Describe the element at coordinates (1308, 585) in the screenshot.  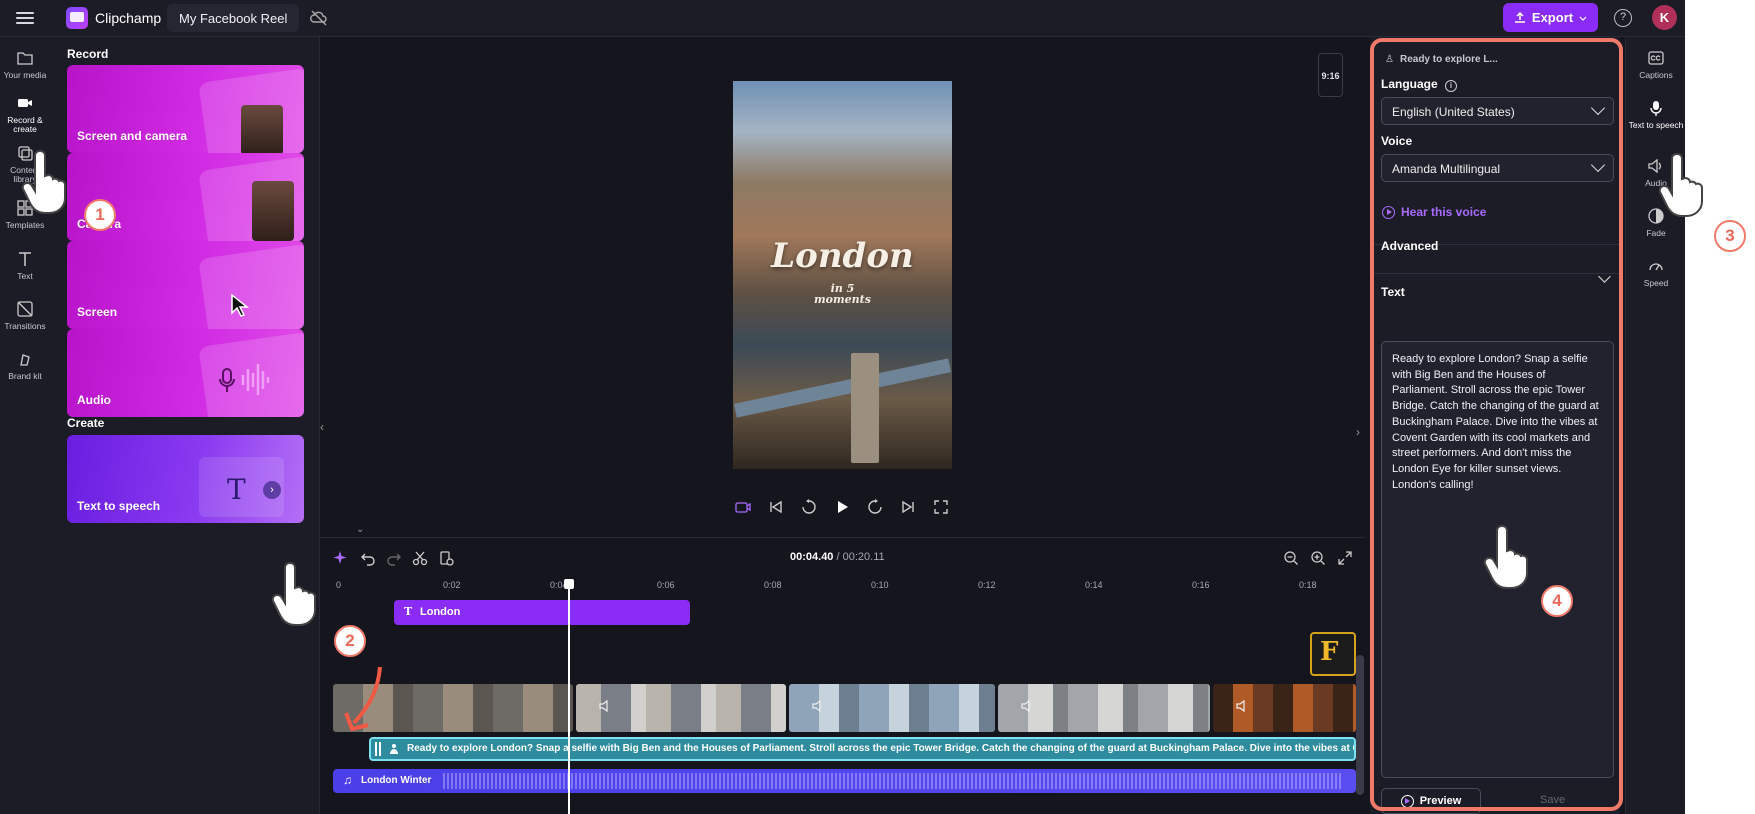
I see `ruler-tick: 0:18` at that location.